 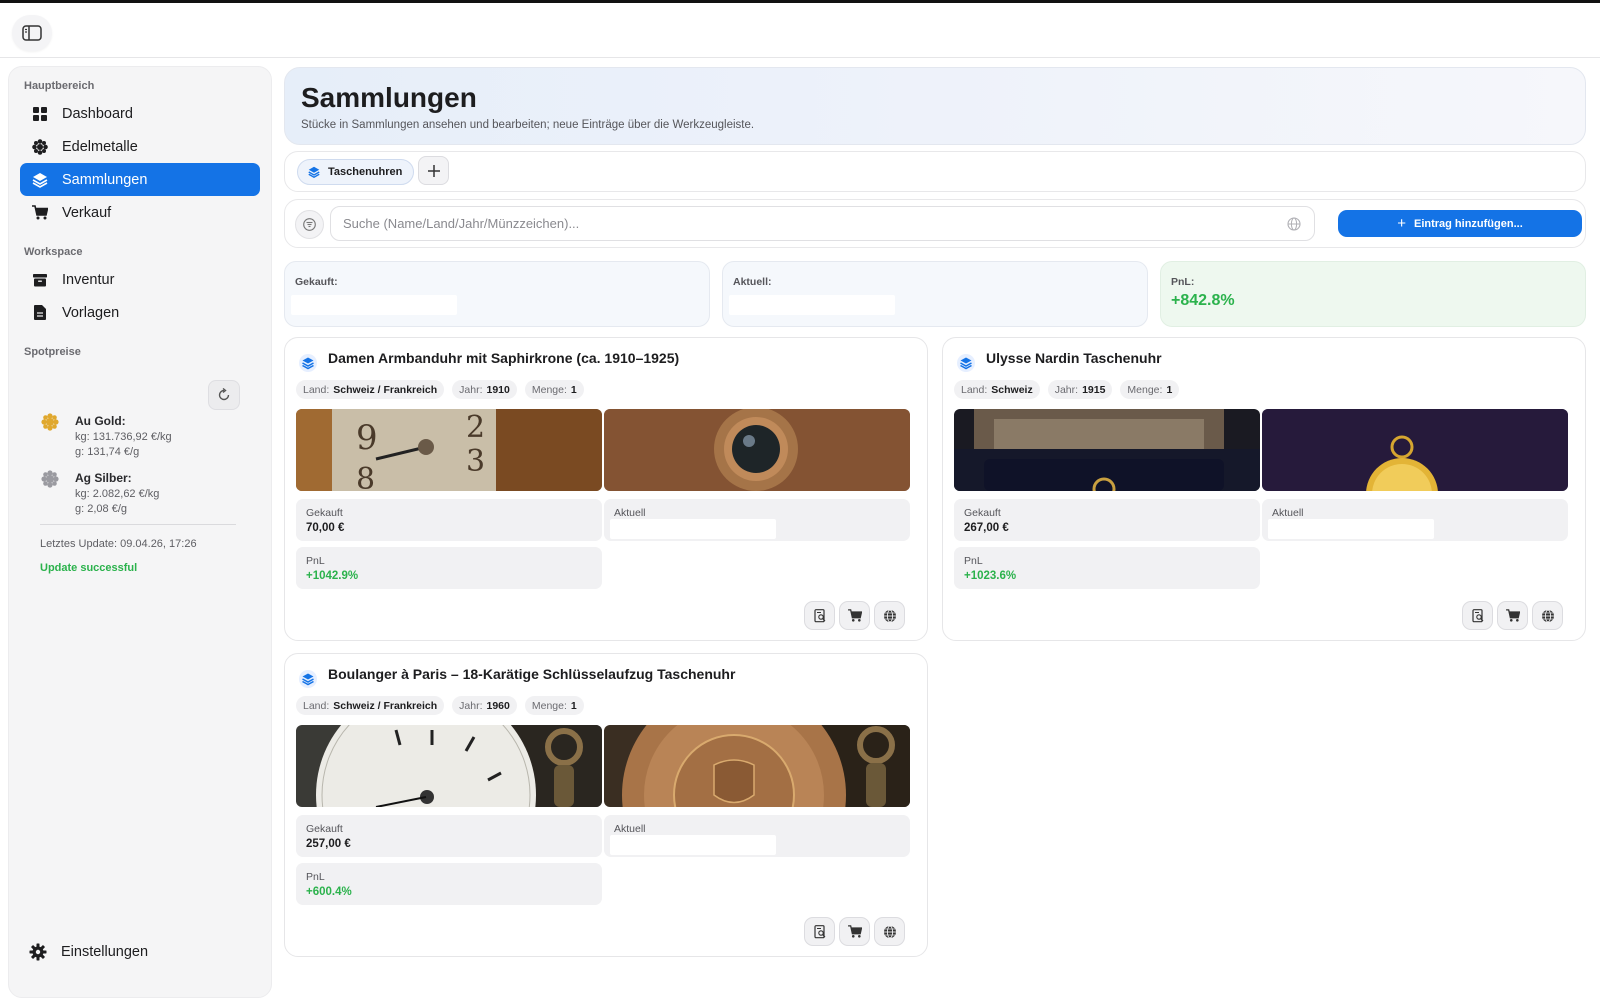 What do you see at coordinates (53, 252) in the screenshot?
I see `sidebar-section-workspace: Workspace` at bounding box center [53, 252].